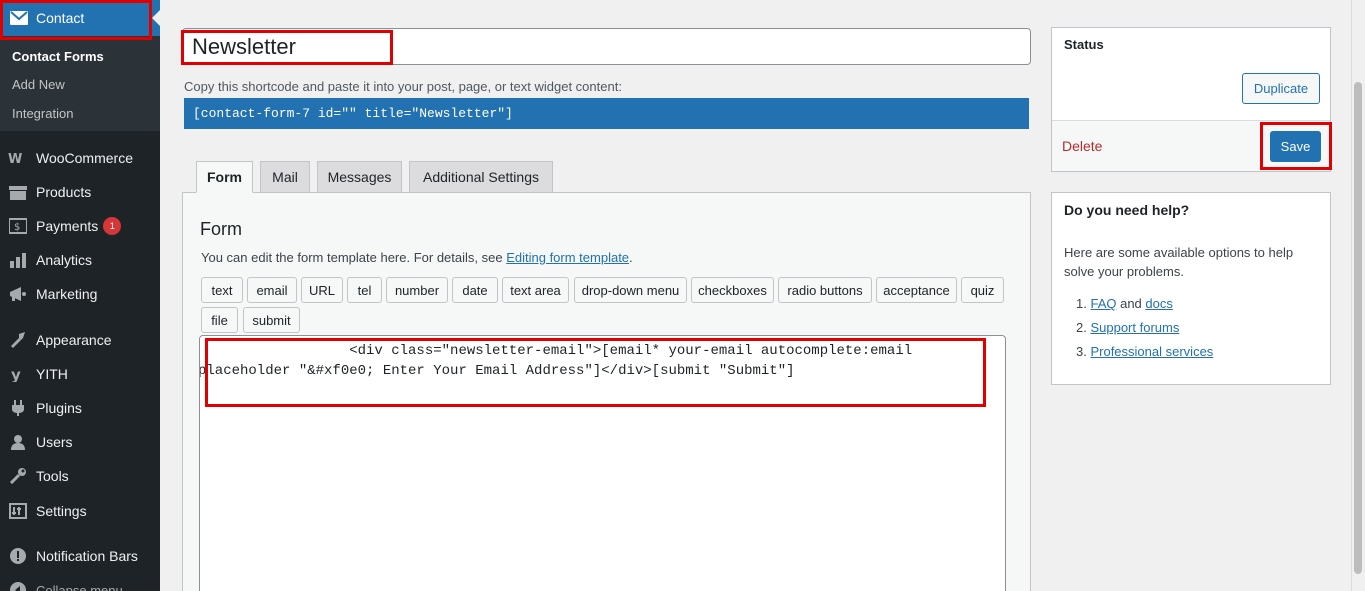 The image size is (1365, 591). I want to click on help-list-item: 3. Professional services, so click(1144, 351).